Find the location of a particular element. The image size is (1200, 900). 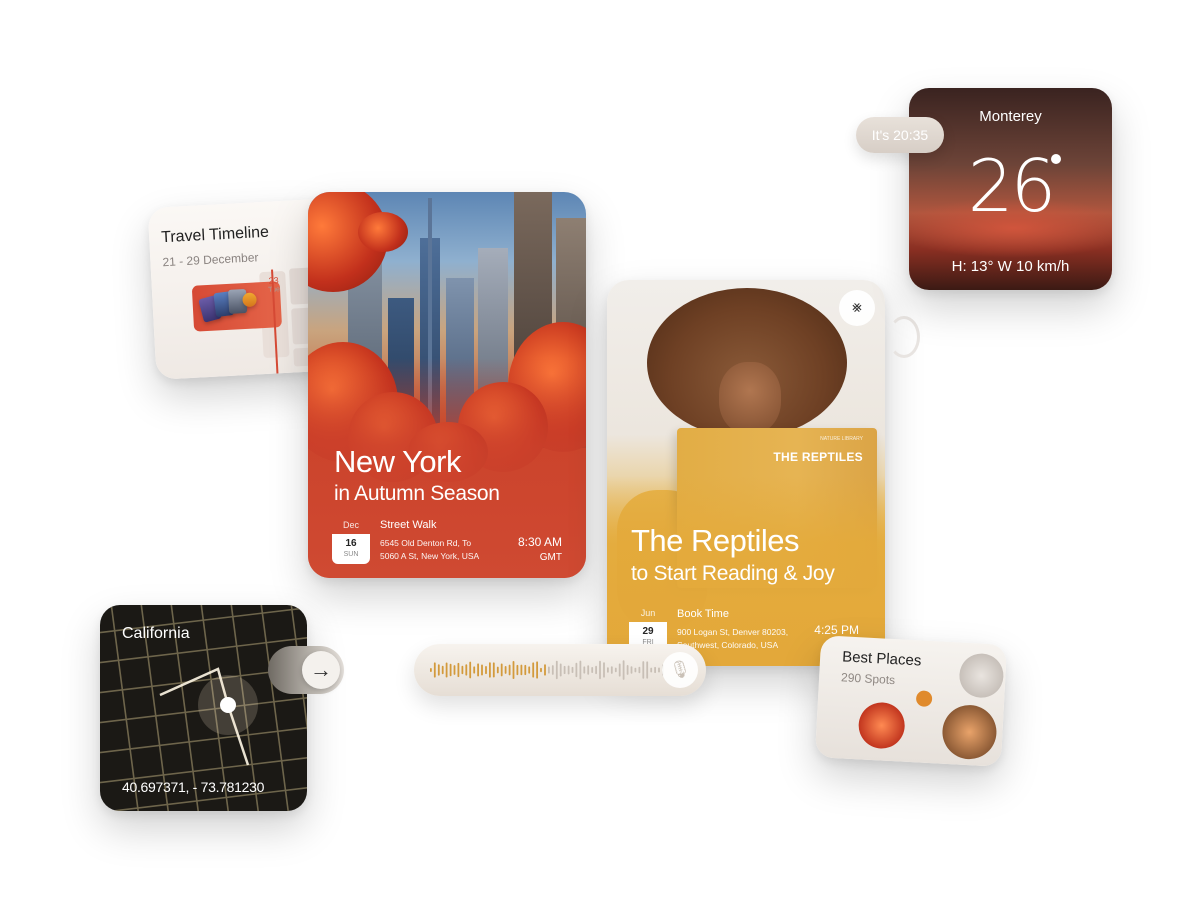

california-coordinates: 40.697371, - 73.781230 is located at coordinates (193, 787).